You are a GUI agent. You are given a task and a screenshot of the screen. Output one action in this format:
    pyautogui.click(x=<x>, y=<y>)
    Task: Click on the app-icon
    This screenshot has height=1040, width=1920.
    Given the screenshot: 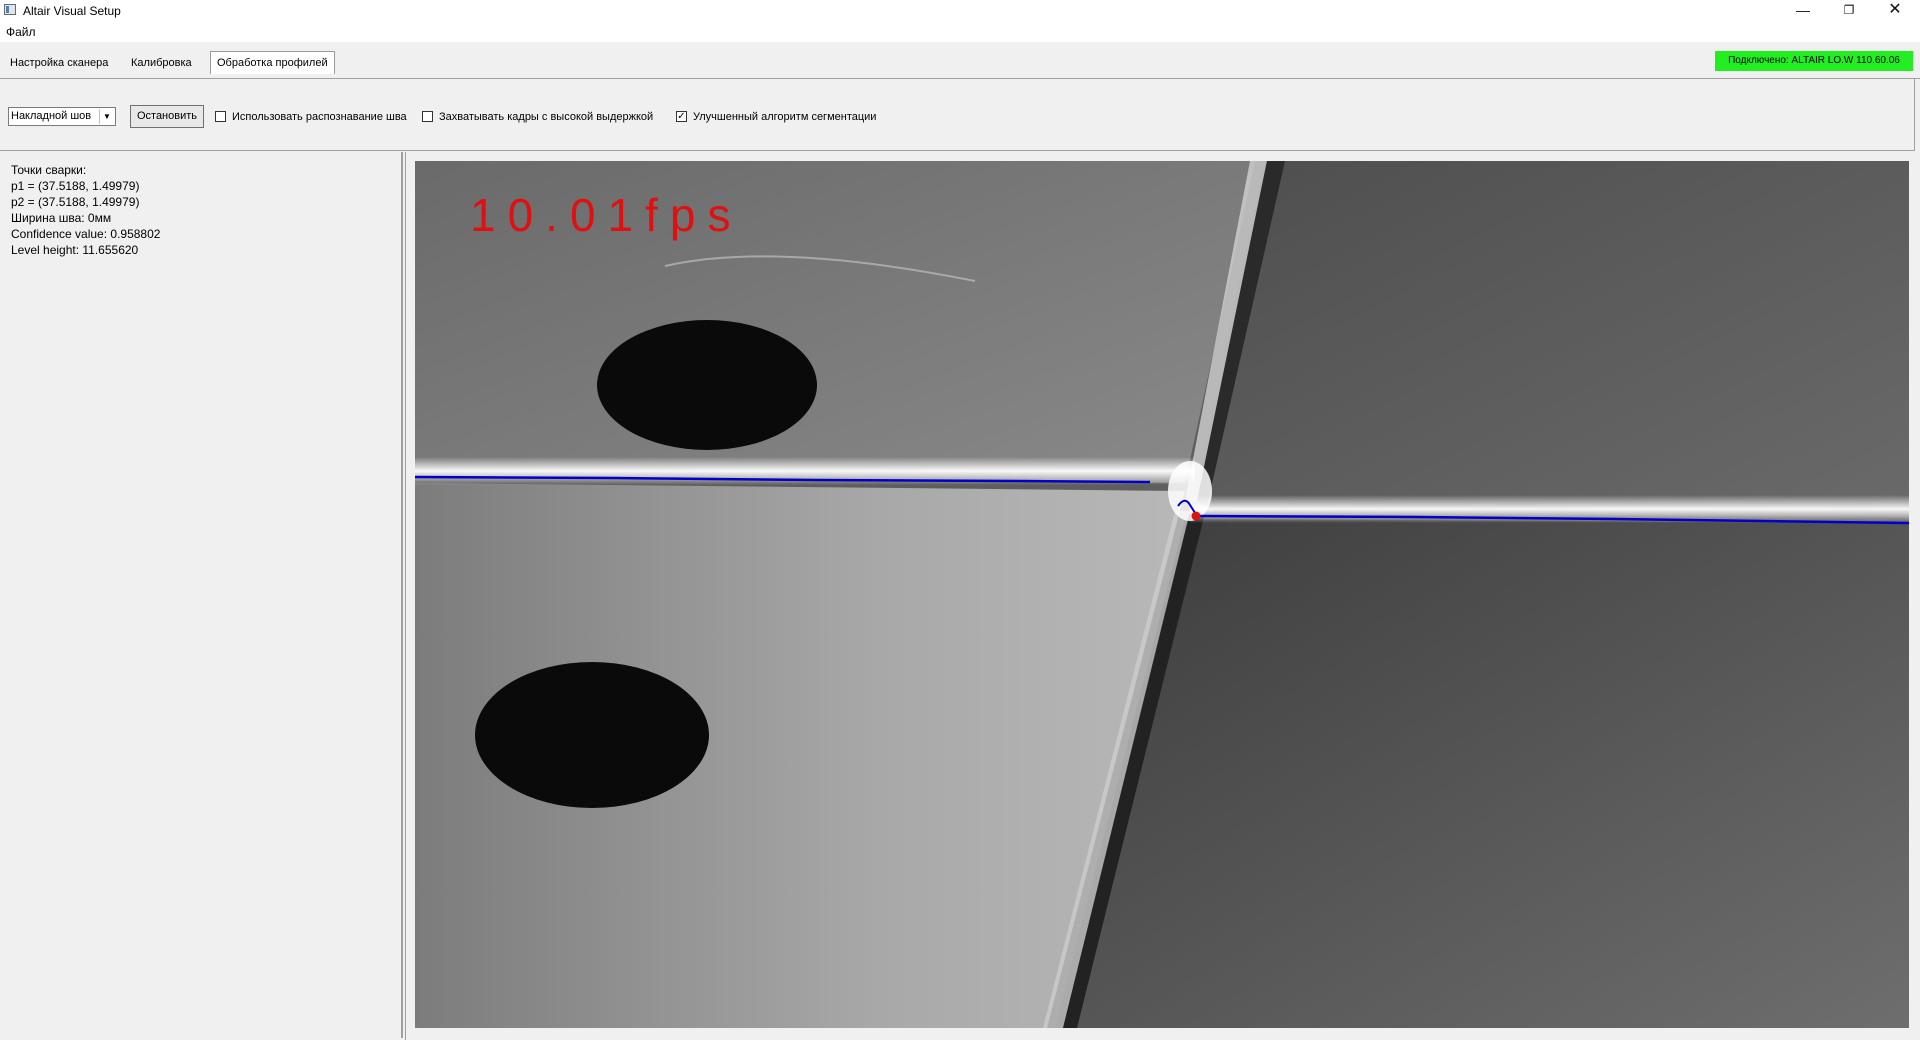 What is the action you would take?
    pyautogui.click(x=10, y=9)
    